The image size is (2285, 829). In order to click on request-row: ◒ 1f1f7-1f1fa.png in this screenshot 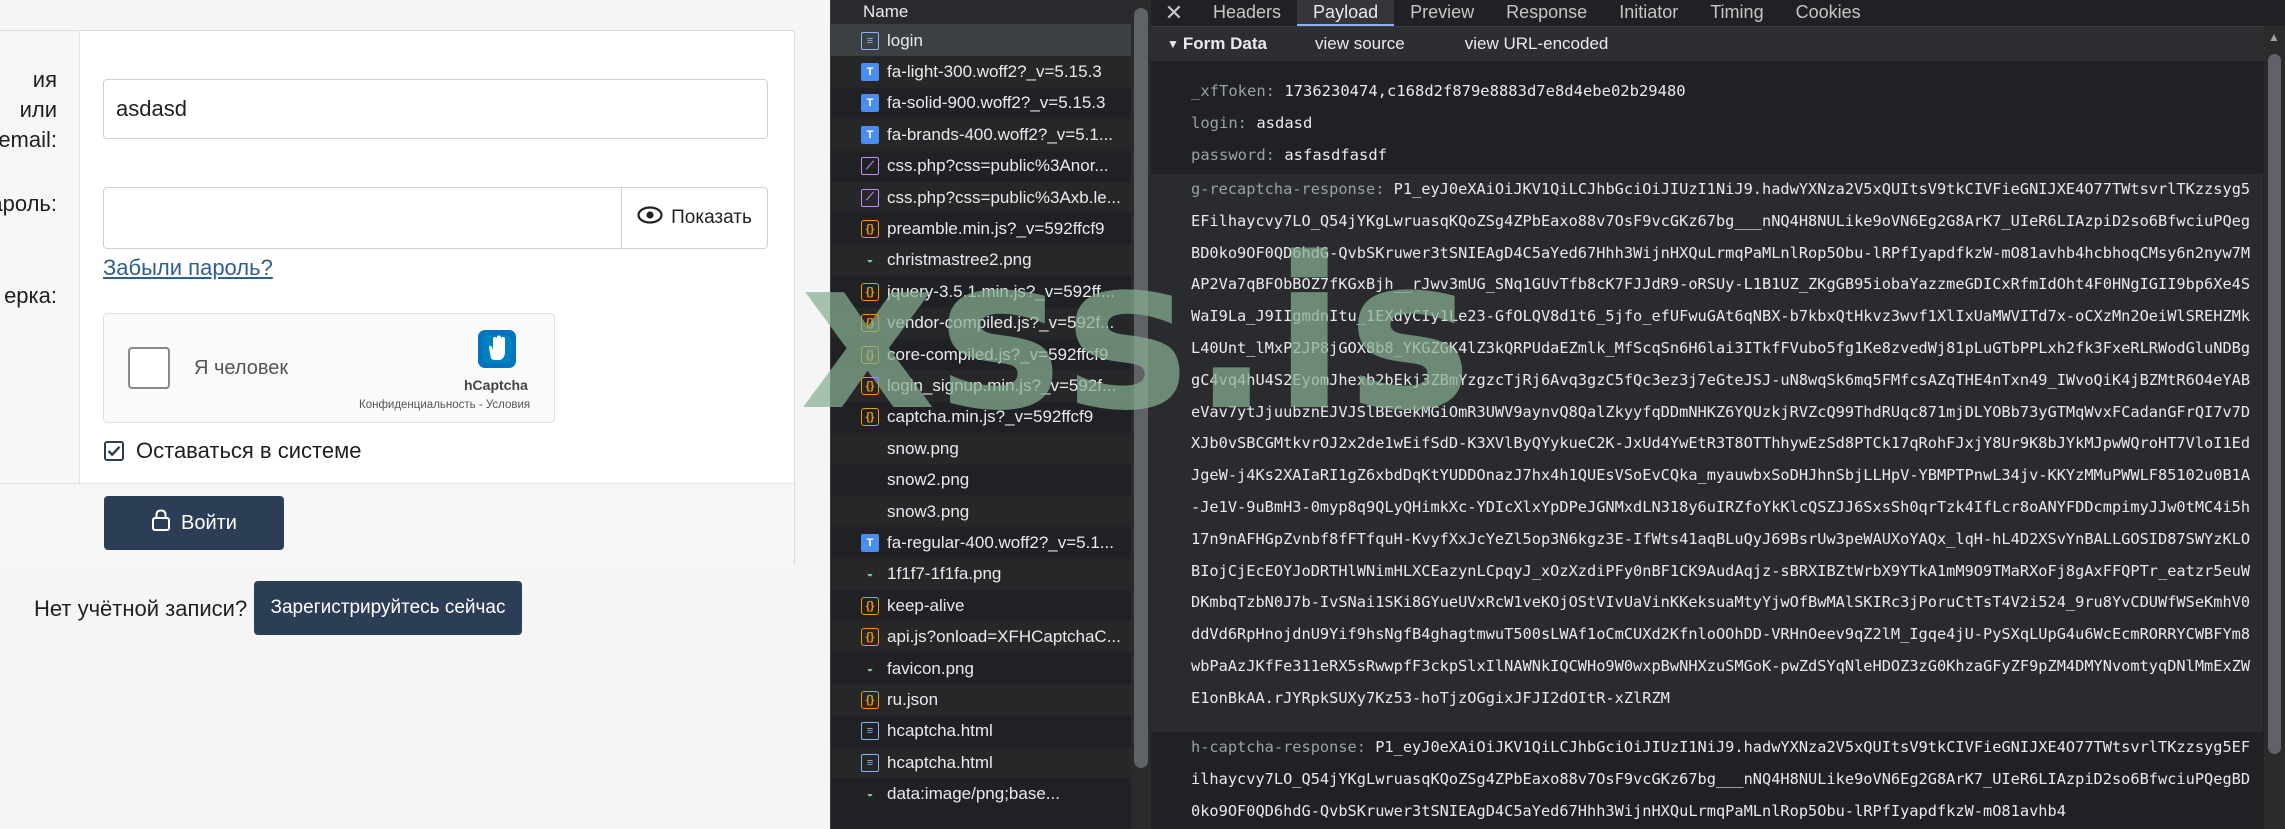, I will do `click(981, 574)`.